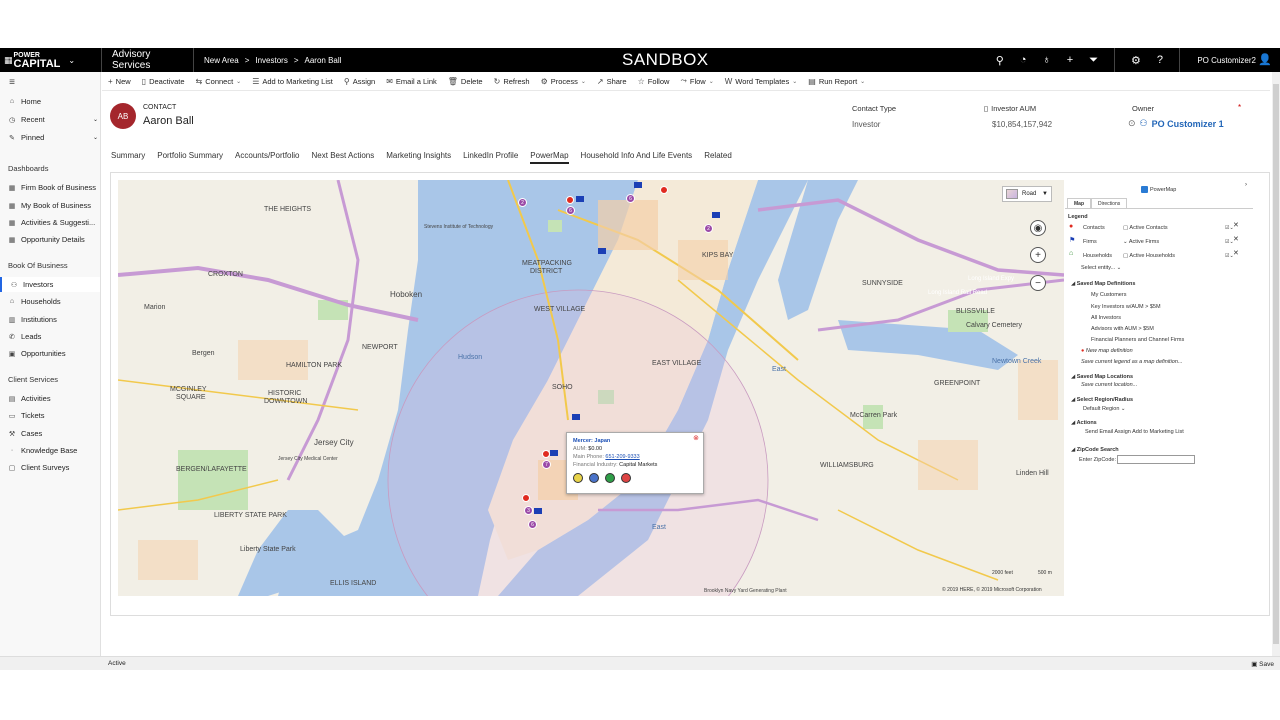 This screenshot has width=1280, height=720. Describe the element at coordinates (696, 81) in the screenshot. I see `flow-button: ⤳ Flow ⌄` at that location.